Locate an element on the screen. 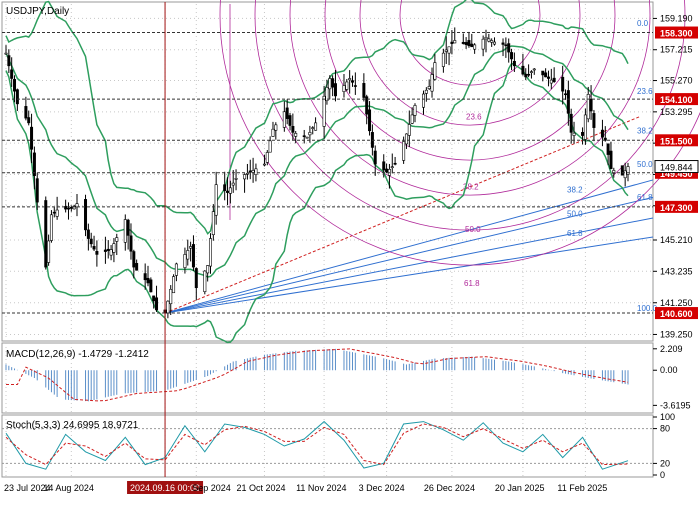  y-tick-label-2: 155.270 is located at coordinates (676, 81).